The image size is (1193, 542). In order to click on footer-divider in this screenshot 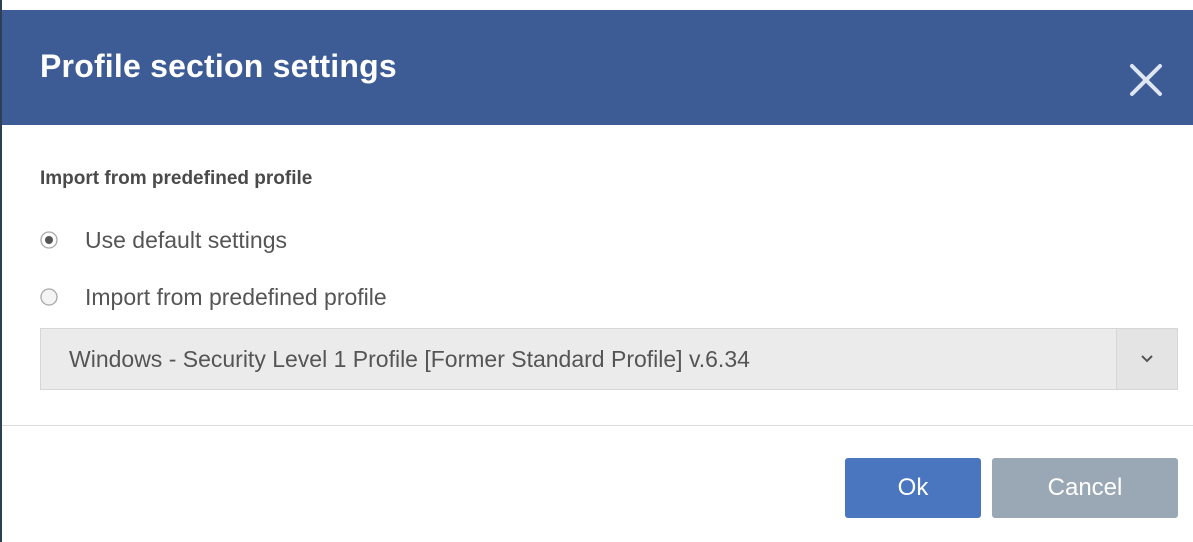, I will do `click(597, 425)`.